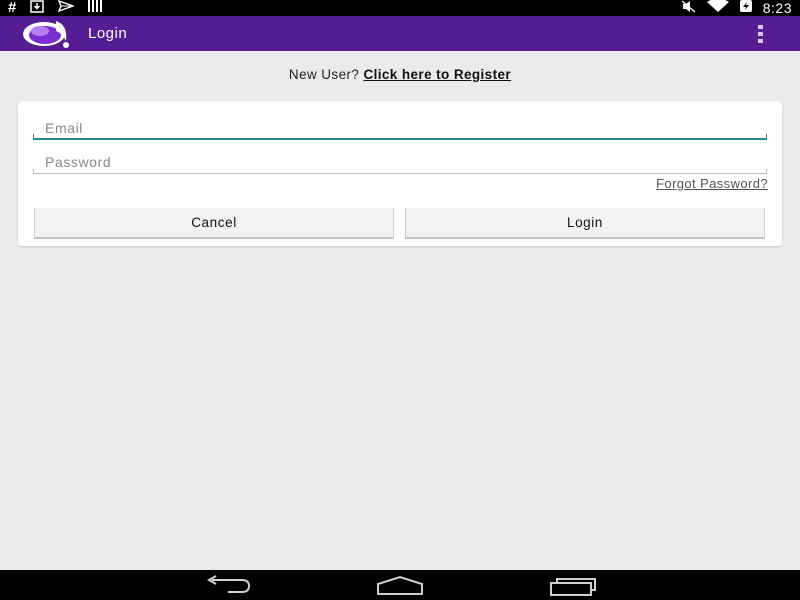 The height and width of the screenshot is (600, 800). Describe the element at coordinates (712, 183) in the screenshot. I see `forgot-password-link: Forgot Password?` at that location.